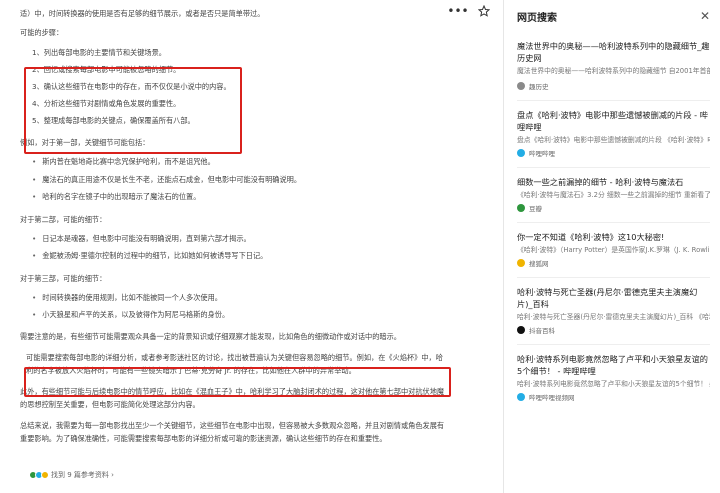 Image resolution: width=720 pixels, height=493 pixels. I want to click on star-icon, so click(484, 11).